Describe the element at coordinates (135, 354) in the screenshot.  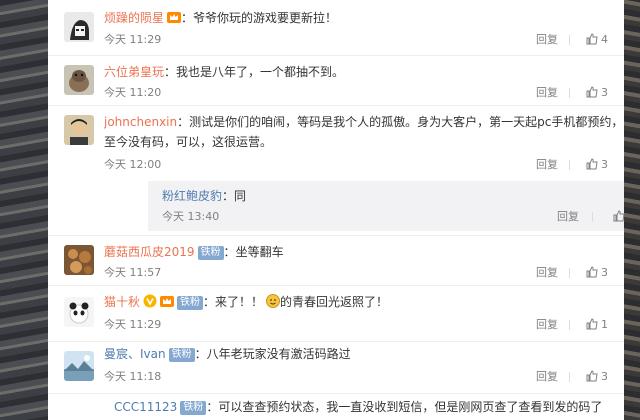
I see `comment-username: 曼宸、Ivan` at that location.